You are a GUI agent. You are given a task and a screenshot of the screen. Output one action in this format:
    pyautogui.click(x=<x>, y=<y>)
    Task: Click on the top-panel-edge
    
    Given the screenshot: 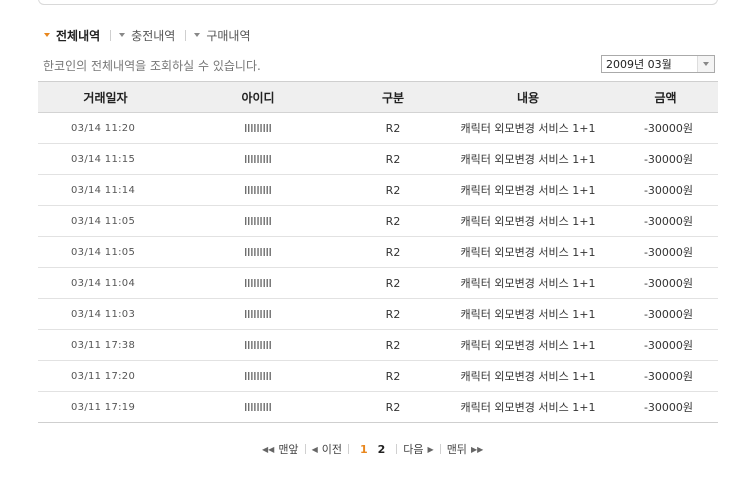 What is the action you would take?
    pyautogui.click(x=378, y=2)
    